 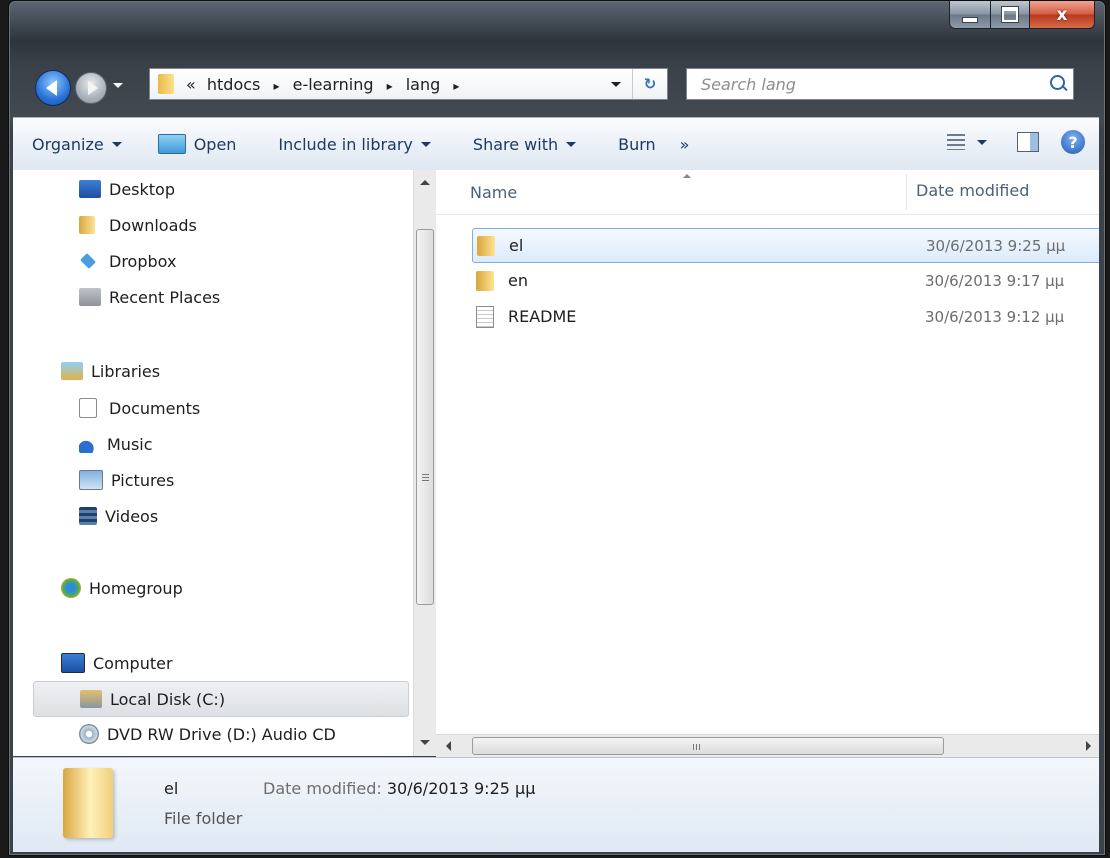 What do you see at coordinates (126, 371) in the screenshot?
I see `nav-label: Libraries` at bounding box center [126, 371].